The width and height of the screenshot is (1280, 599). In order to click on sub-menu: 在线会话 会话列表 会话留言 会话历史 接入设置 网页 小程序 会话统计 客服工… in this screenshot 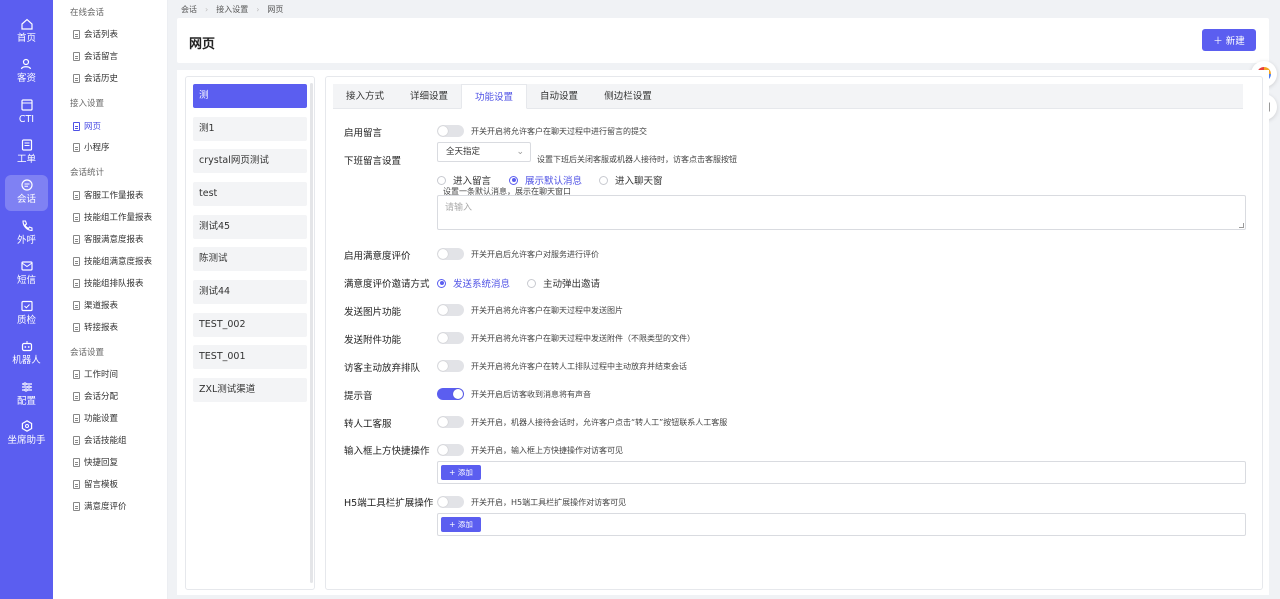, I will do `click(110, 299)`.